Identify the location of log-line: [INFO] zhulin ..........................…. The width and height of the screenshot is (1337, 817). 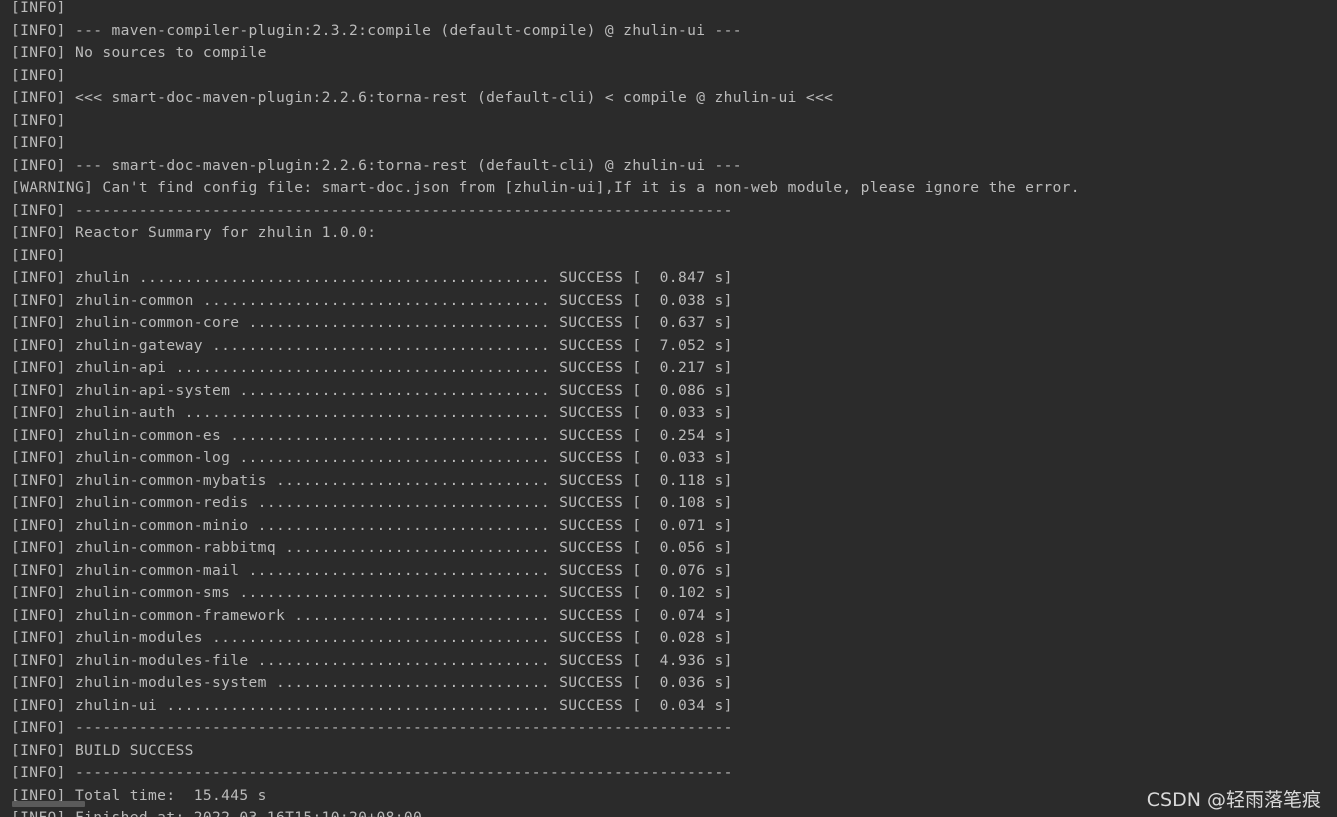
(372, 277).